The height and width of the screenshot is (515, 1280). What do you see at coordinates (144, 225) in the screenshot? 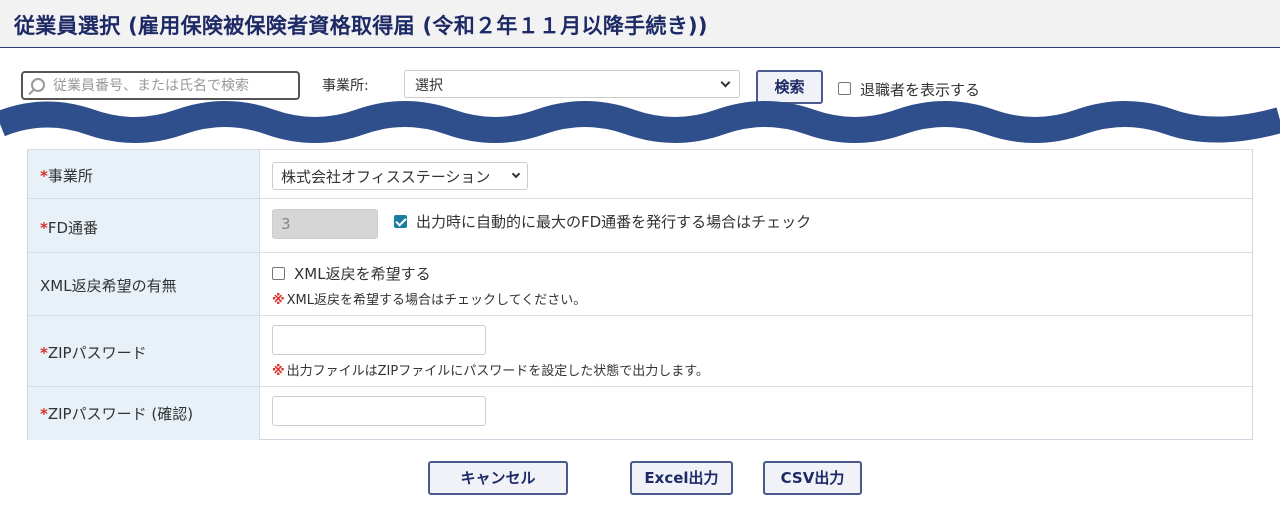
I see `form-label-cell: *FD通番` at bounding box center [144, 225].